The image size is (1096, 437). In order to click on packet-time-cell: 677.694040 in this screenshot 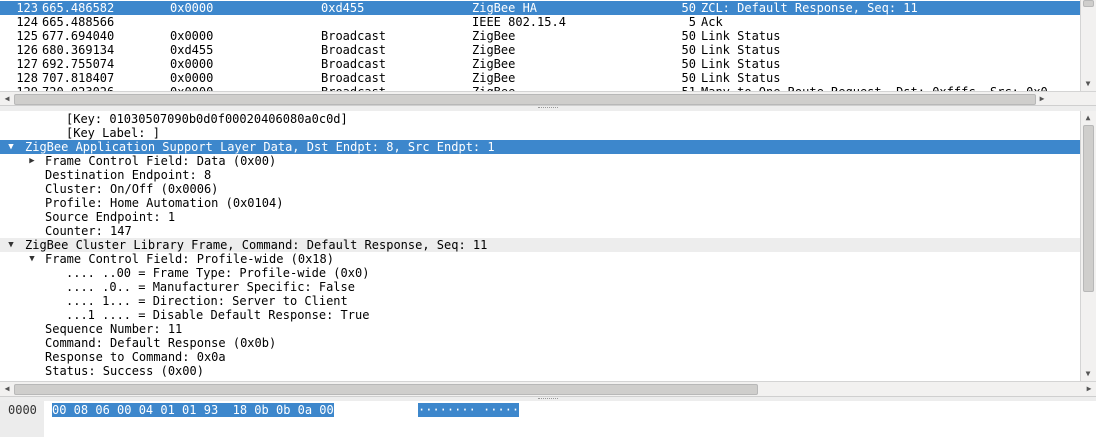, I will do `click(78, 36)`.